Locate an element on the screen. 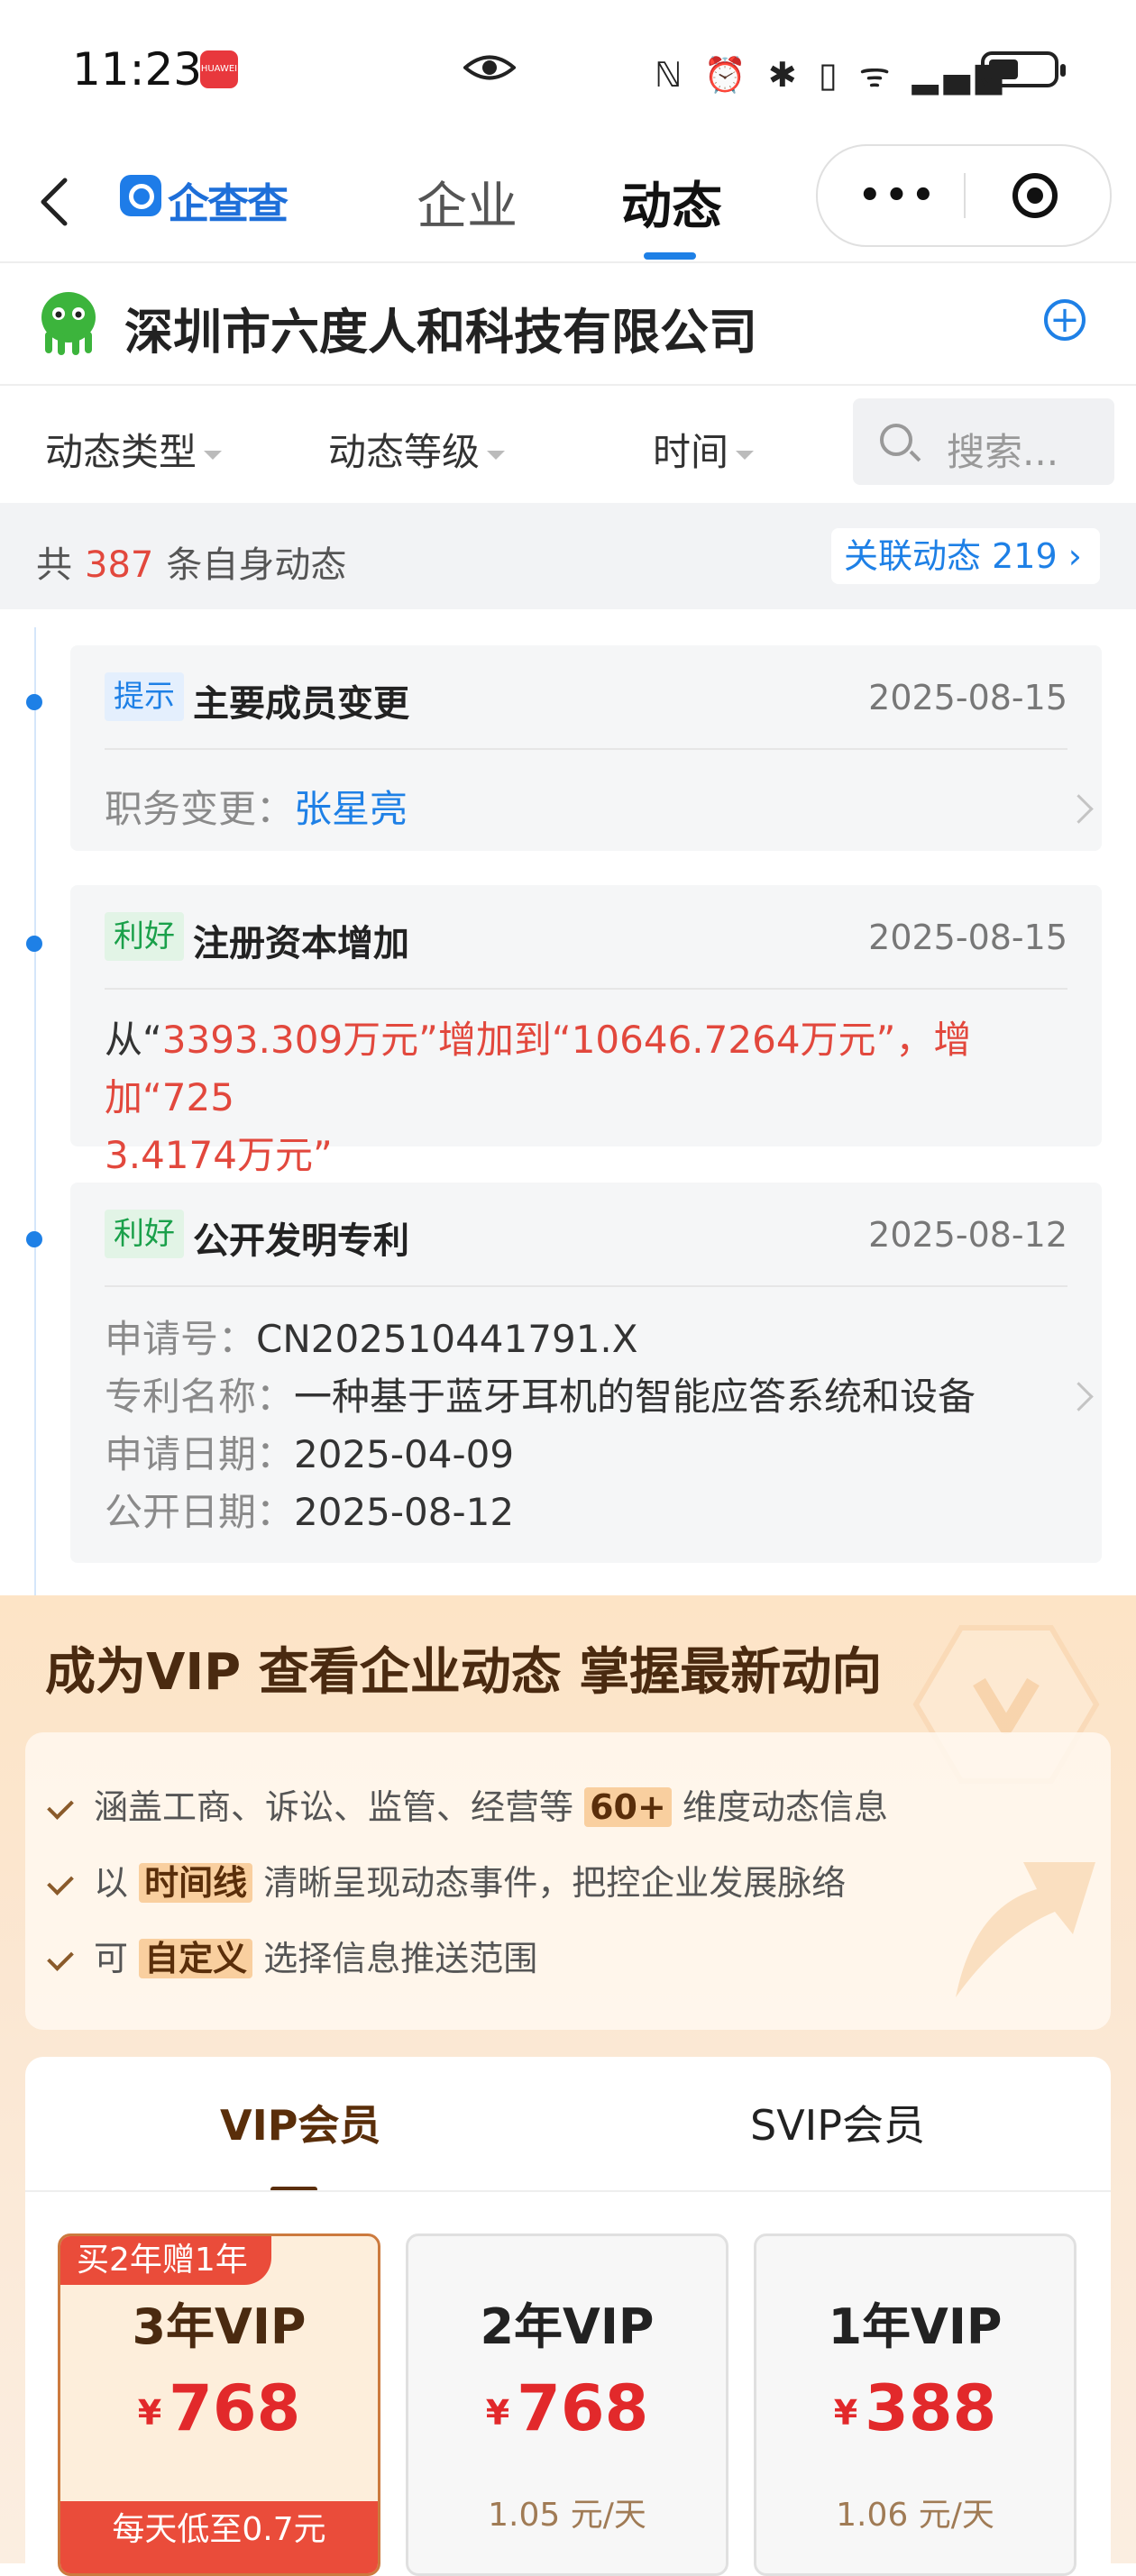 This screenshot has height=2576, width=1136. plan-daily-banner: 每天低至0.7元 is located at coordinates (219, 2537).